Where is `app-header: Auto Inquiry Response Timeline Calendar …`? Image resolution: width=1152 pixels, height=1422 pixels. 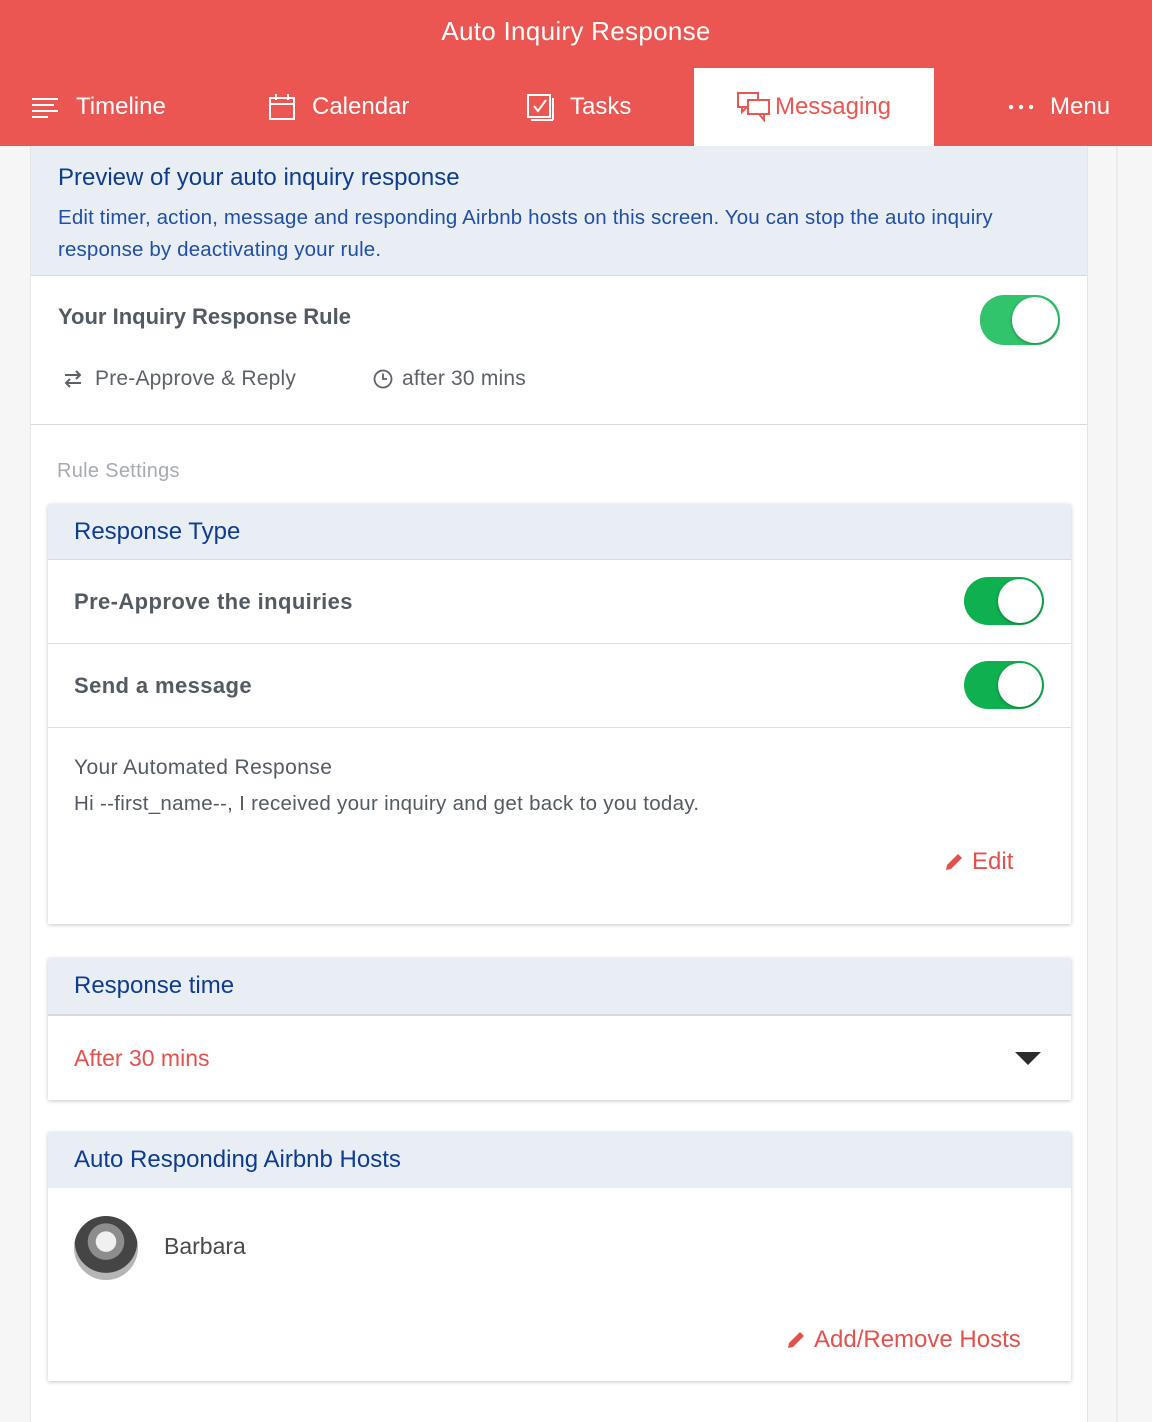
app-header: Auto Inquiry Response Timeline Calendar … is located at coordinates (576, 73).